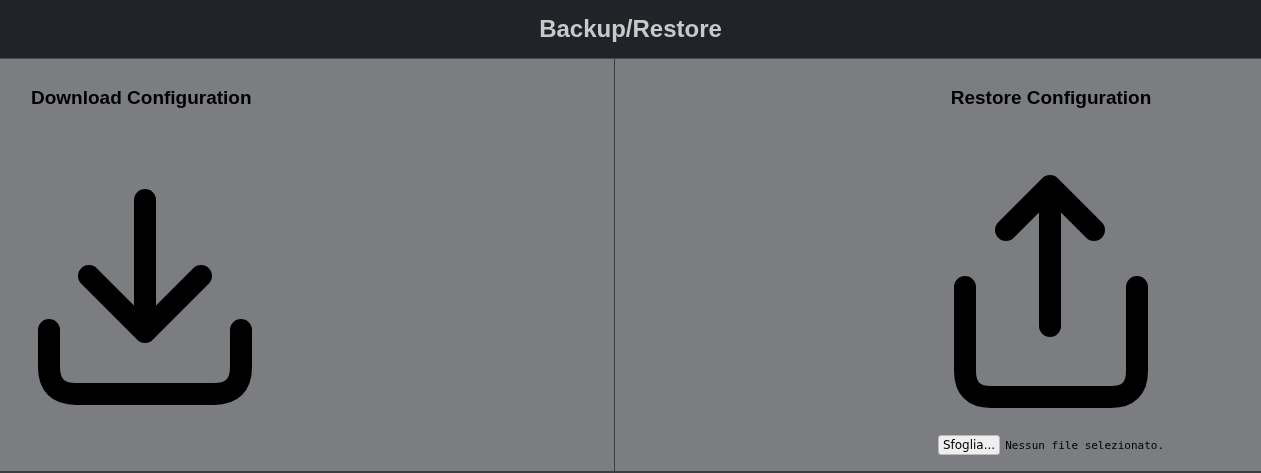 This screenshot has height=473, width=1261. Describe the element at coordinates (630, 29) in the screenshot. I see `page-title: Backup/Restore` at that location.